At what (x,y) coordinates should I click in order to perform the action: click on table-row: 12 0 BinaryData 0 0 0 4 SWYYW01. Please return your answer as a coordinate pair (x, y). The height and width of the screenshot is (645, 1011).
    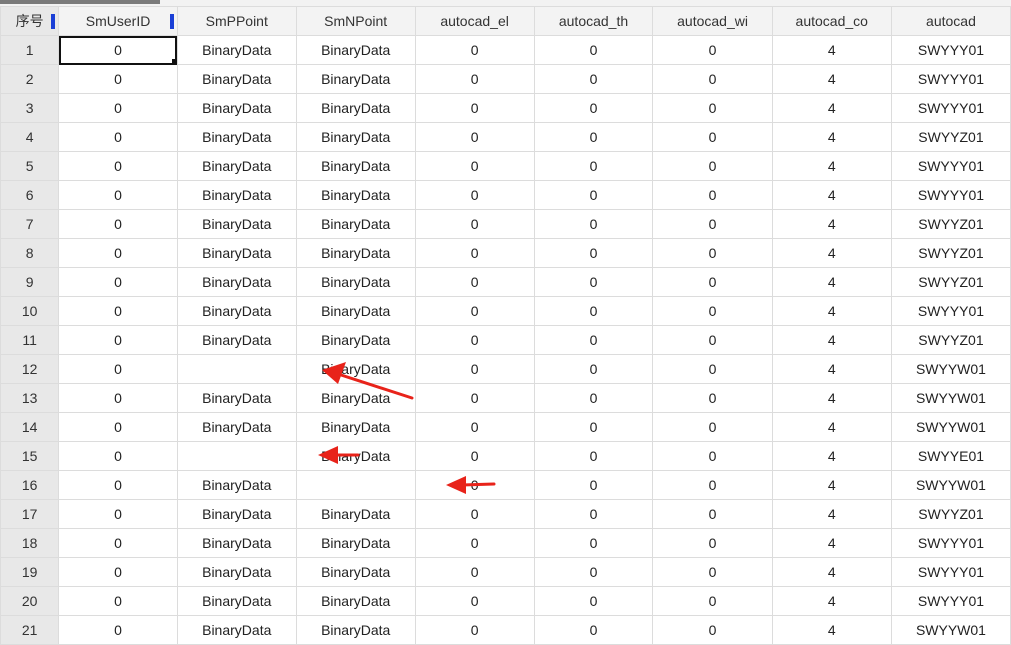
    Looking at the image, I should click on (505, 369).